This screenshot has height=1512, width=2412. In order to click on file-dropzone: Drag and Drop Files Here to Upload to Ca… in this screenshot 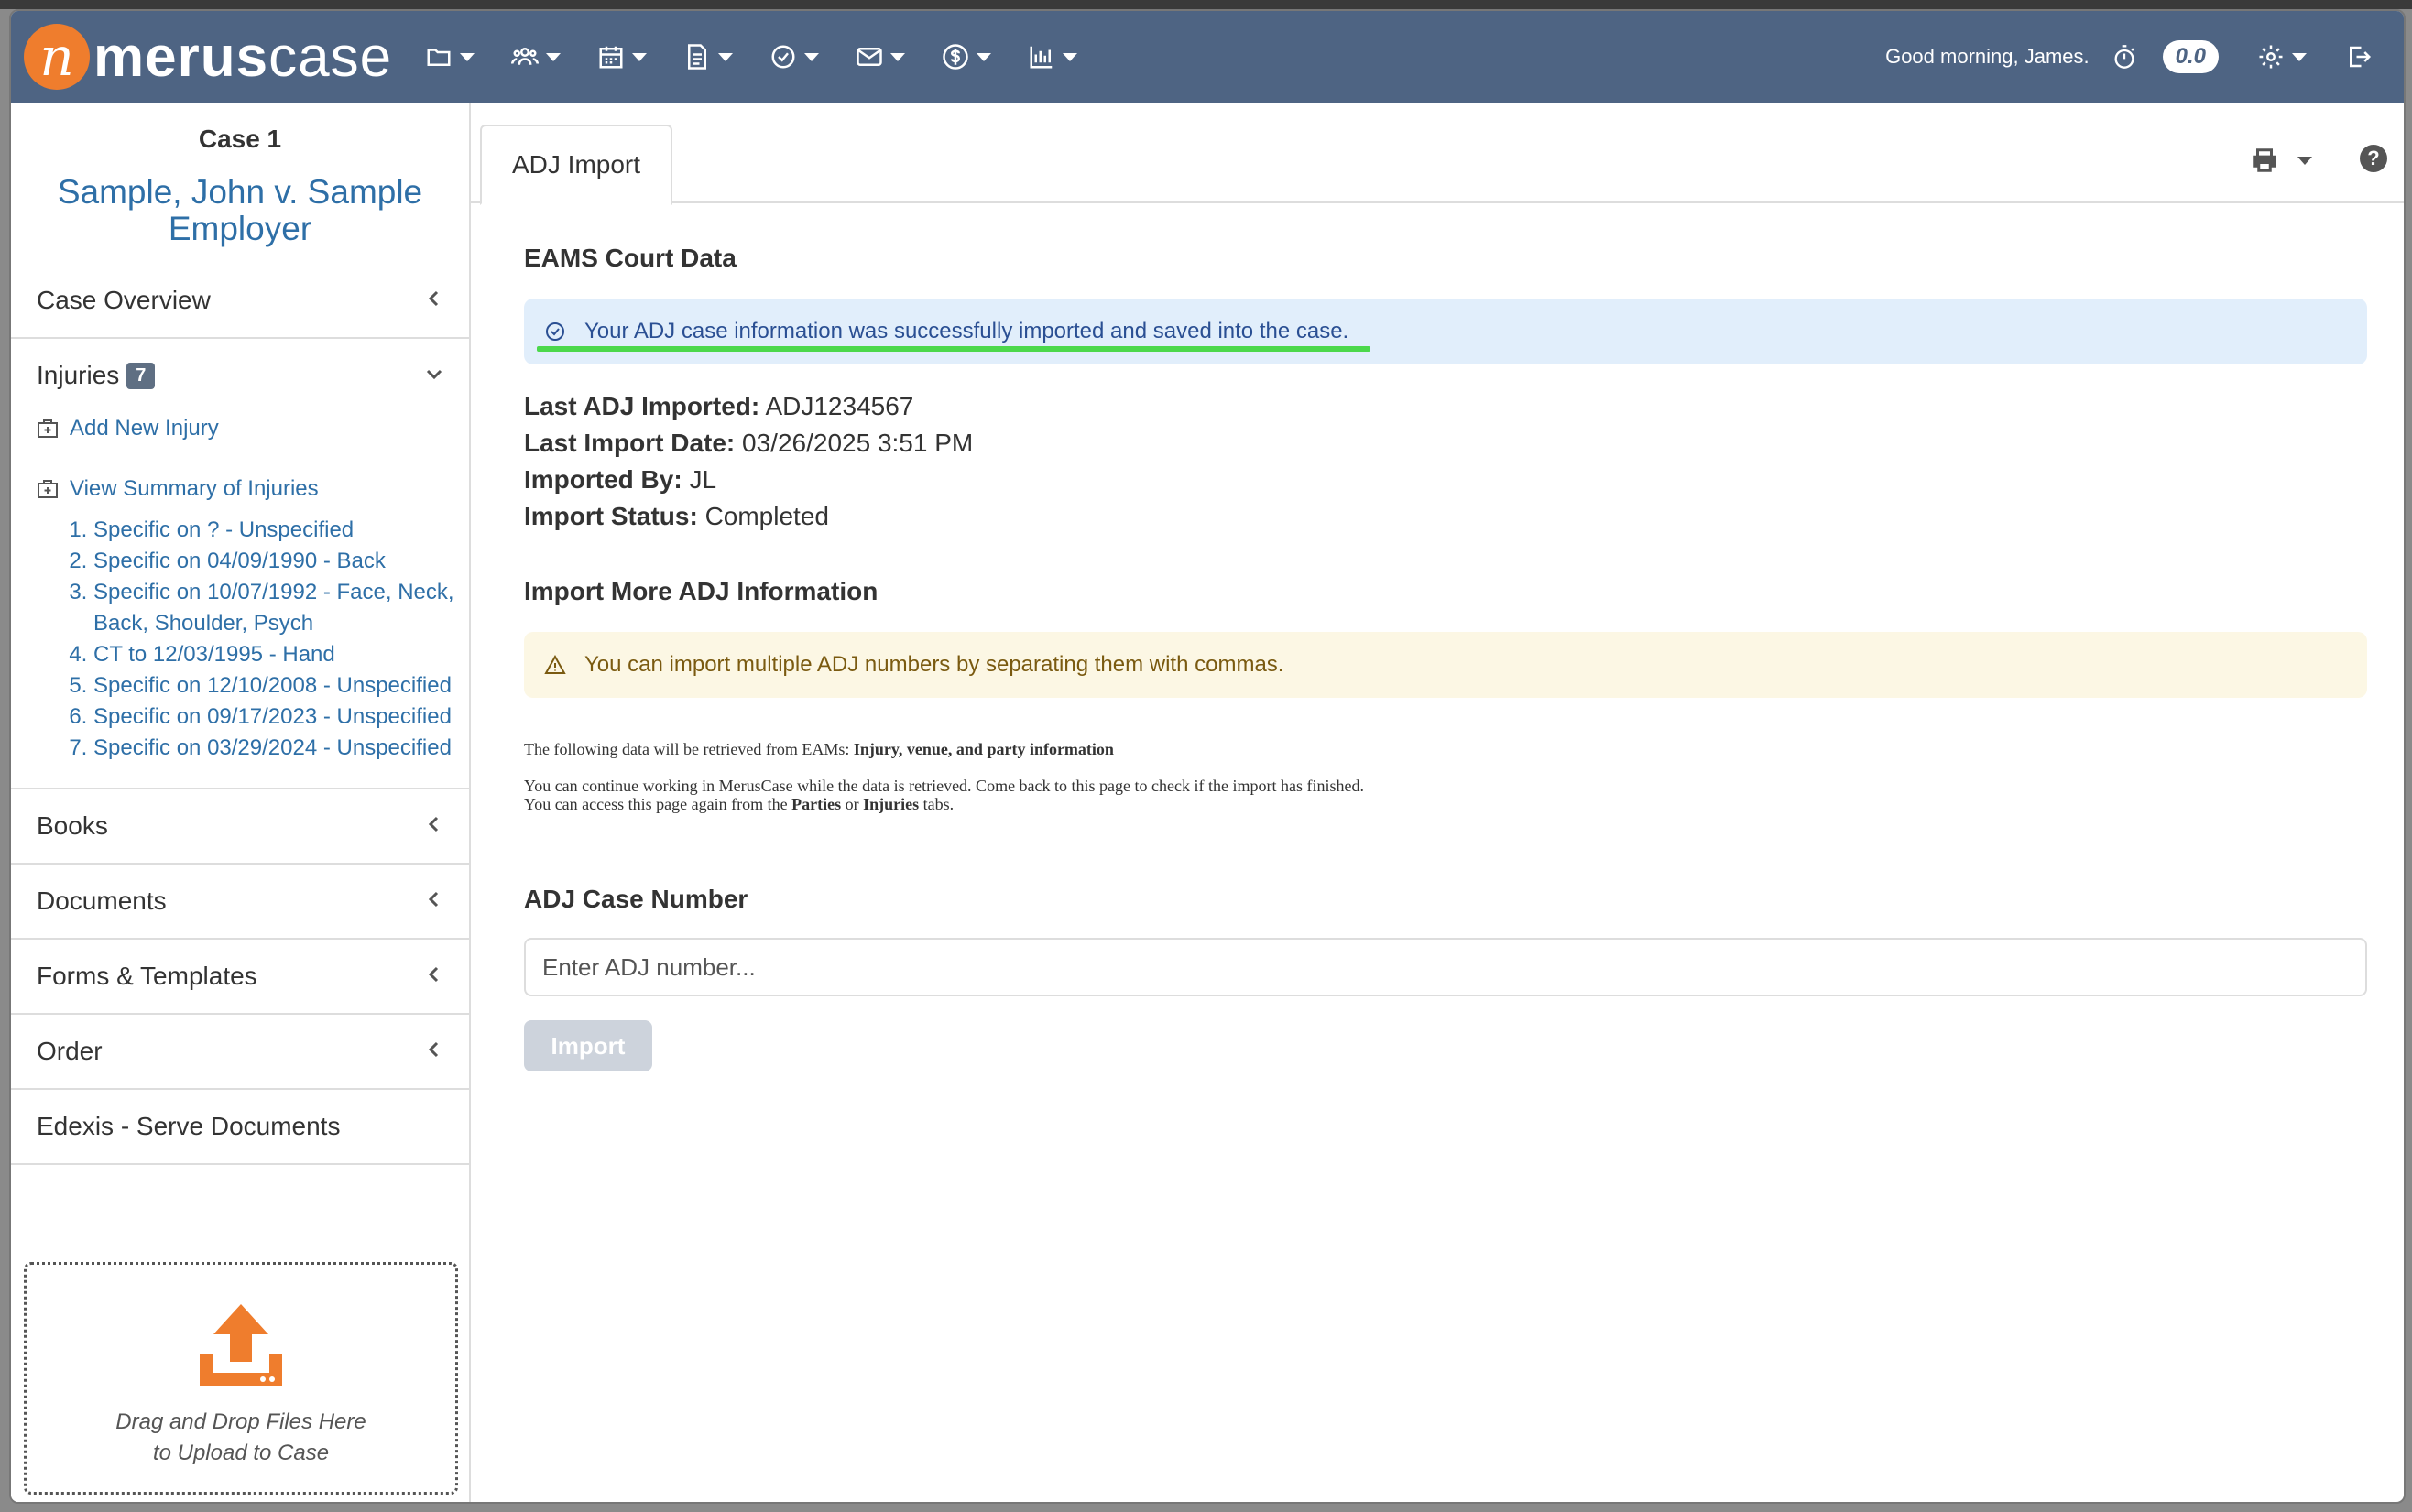, I will do `click(241, 1378)`.